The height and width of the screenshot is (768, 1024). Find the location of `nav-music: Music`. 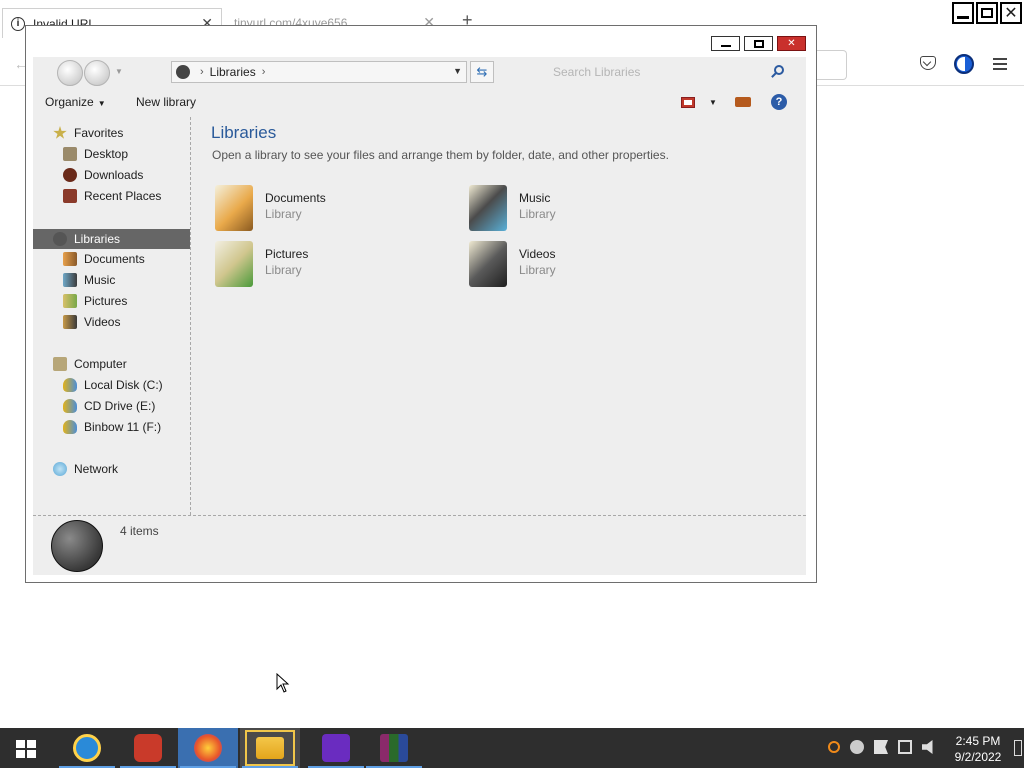

nav-music: Music is located at coordinates (89, 280).